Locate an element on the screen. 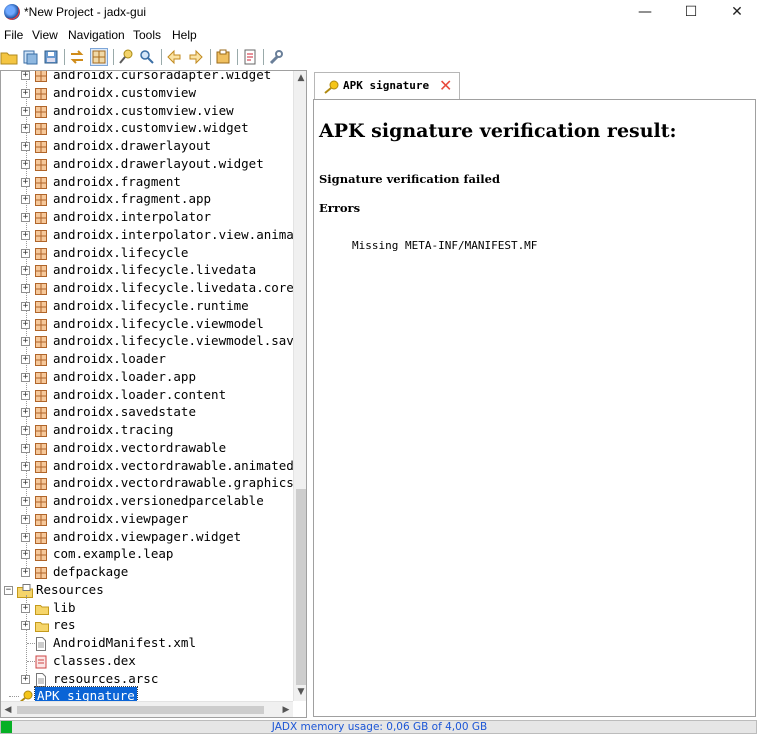  save-all-icon is located at coordinates (51, 57).